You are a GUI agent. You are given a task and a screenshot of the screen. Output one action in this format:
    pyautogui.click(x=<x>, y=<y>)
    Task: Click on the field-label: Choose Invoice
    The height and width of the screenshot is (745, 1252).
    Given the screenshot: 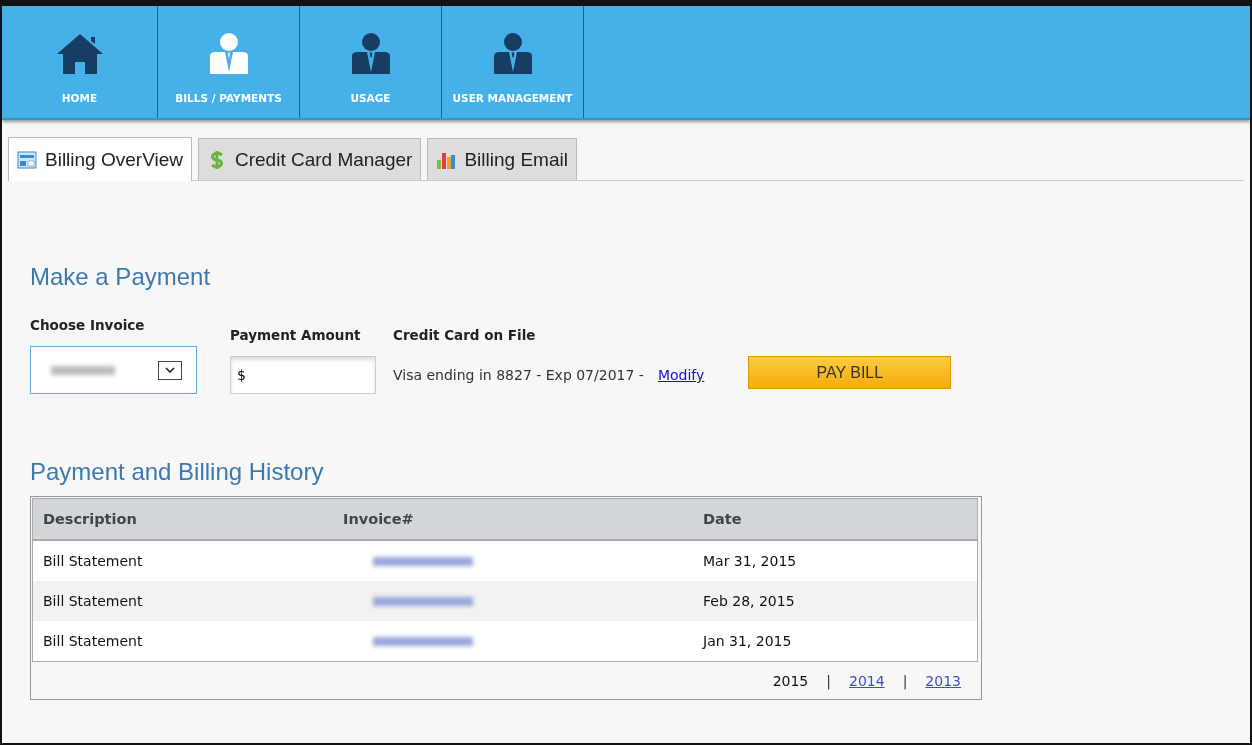 What is the action you would take?
    pyautogui.click(x=88, y=325)
    